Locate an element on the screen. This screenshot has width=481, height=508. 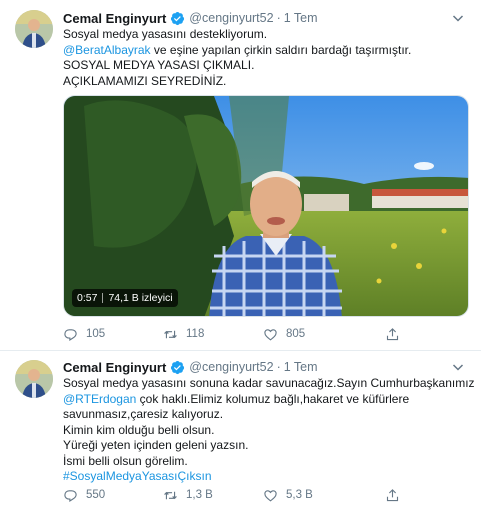
like-button: 5,3 B is located at coordinates (288, 495).